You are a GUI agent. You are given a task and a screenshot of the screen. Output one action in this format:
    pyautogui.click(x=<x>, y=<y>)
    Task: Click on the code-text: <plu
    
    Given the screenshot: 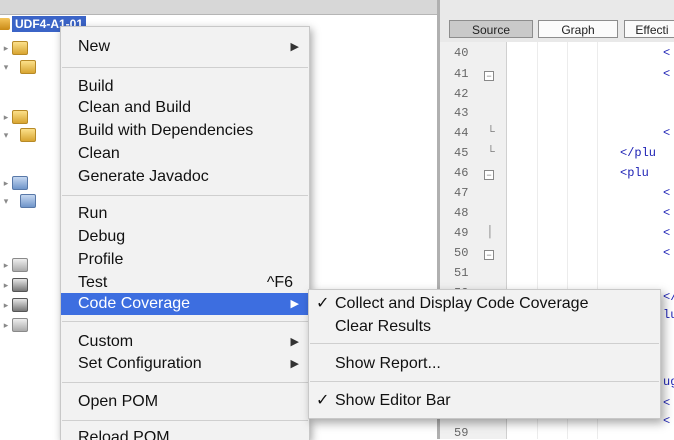 What is the action you would take?
    pyautogui.click(x=634, y=173)
    